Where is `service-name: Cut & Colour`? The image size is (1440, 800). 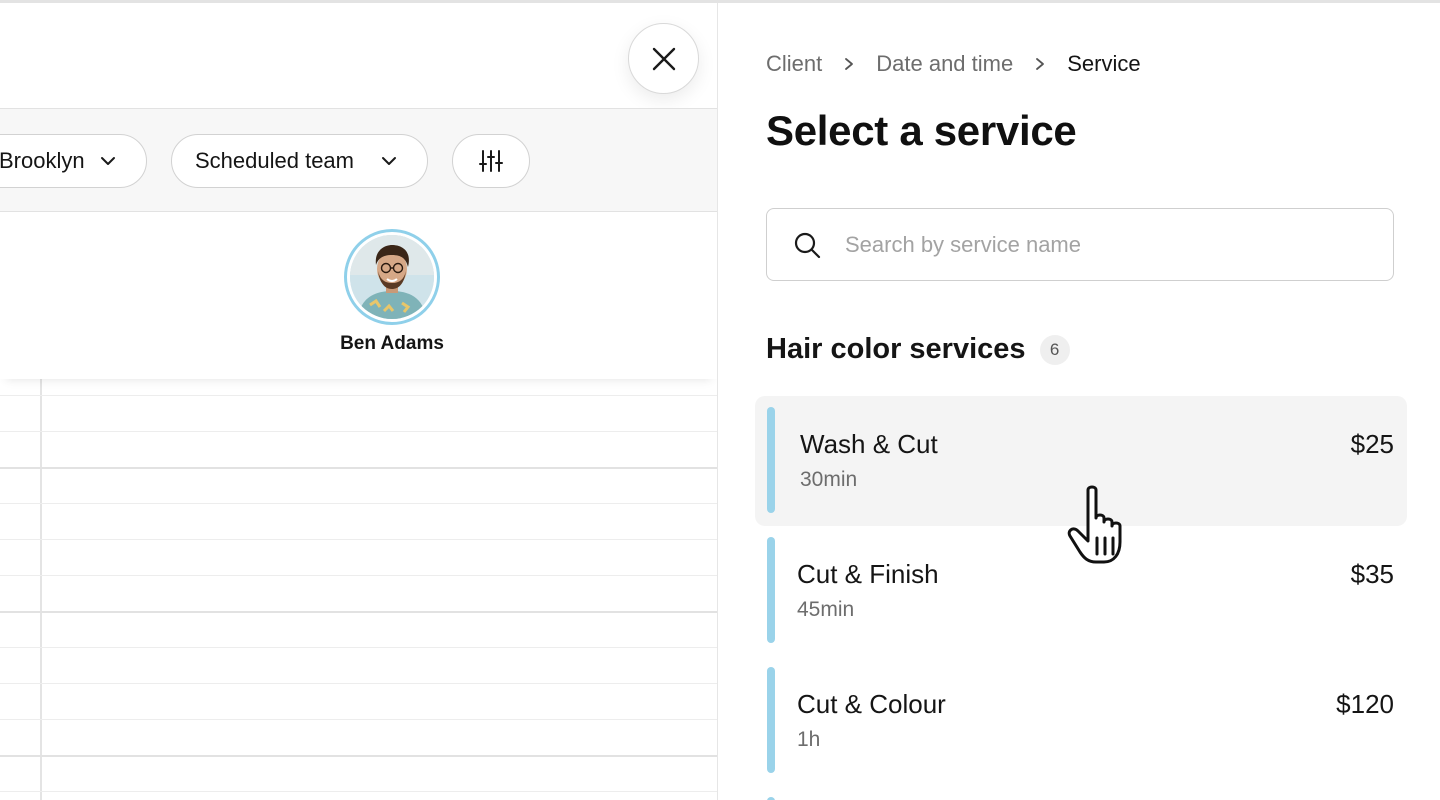 service-name: Cut & Colour is located at coordinates (871, 704).